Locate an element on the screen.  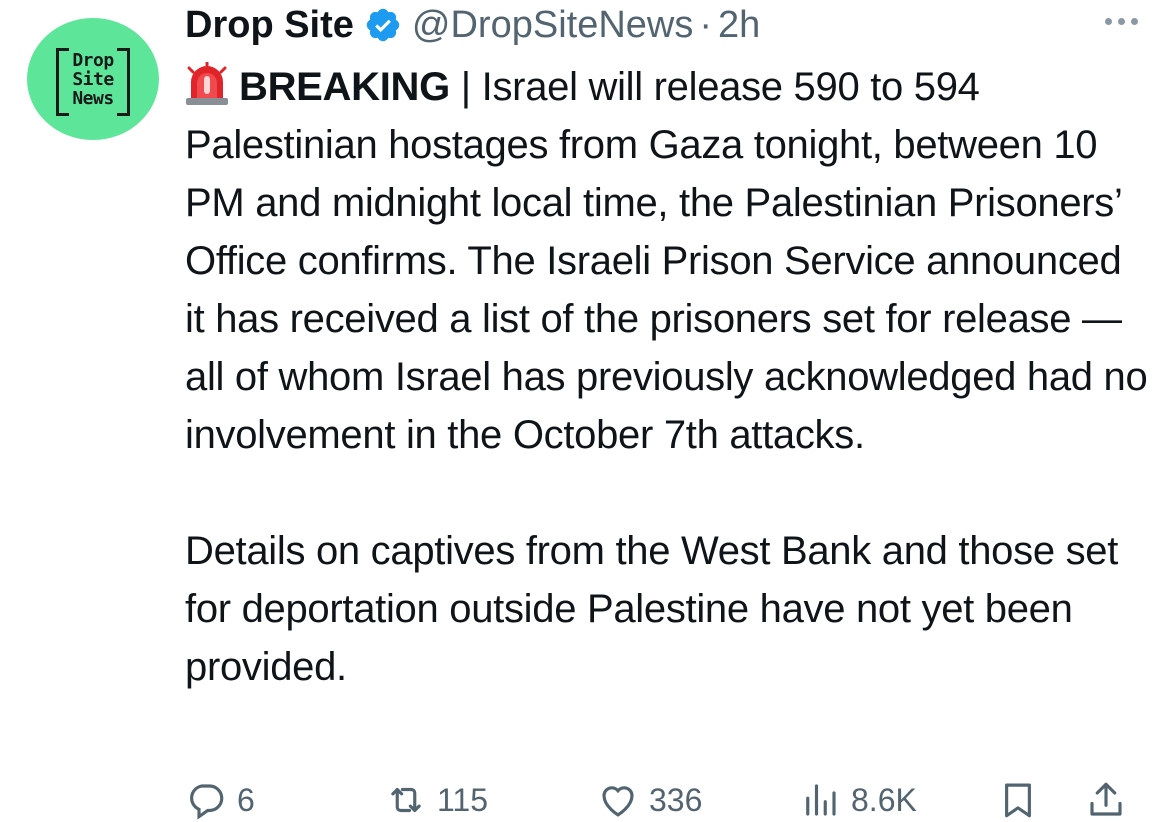
avatar: Drop Site News is located at coordinates (93, 79).